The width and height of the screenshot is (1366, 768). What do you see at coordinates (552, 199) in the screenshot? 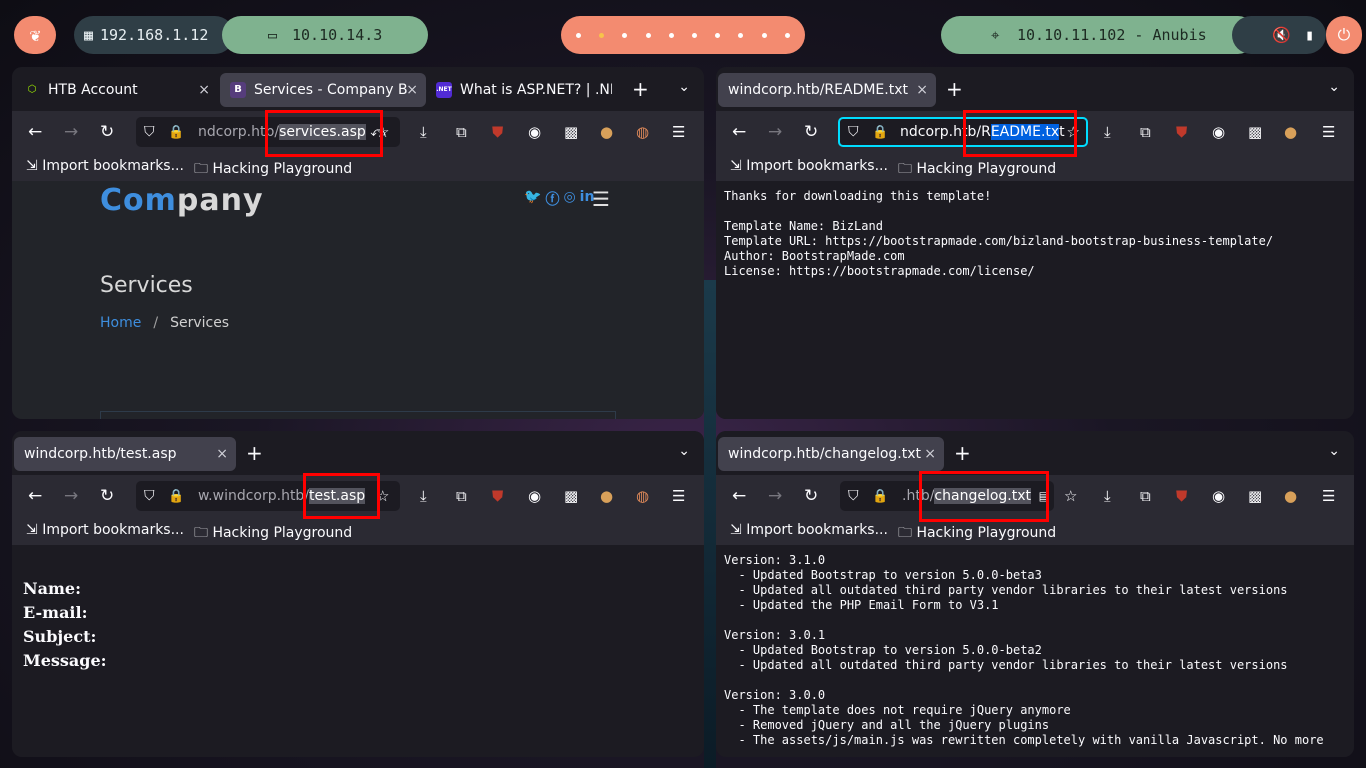
I see `facebook-icon: ⓕ` at bounding box center [552, 199].